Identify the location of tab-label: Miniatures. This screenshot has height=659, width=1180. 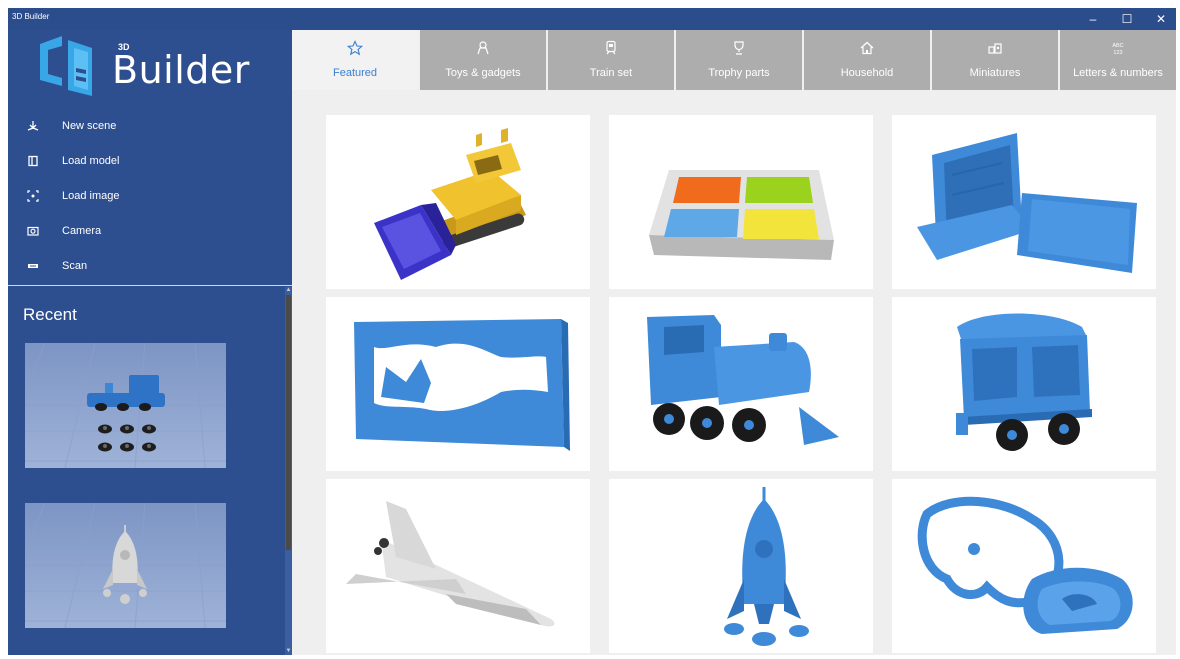
(995, 73).